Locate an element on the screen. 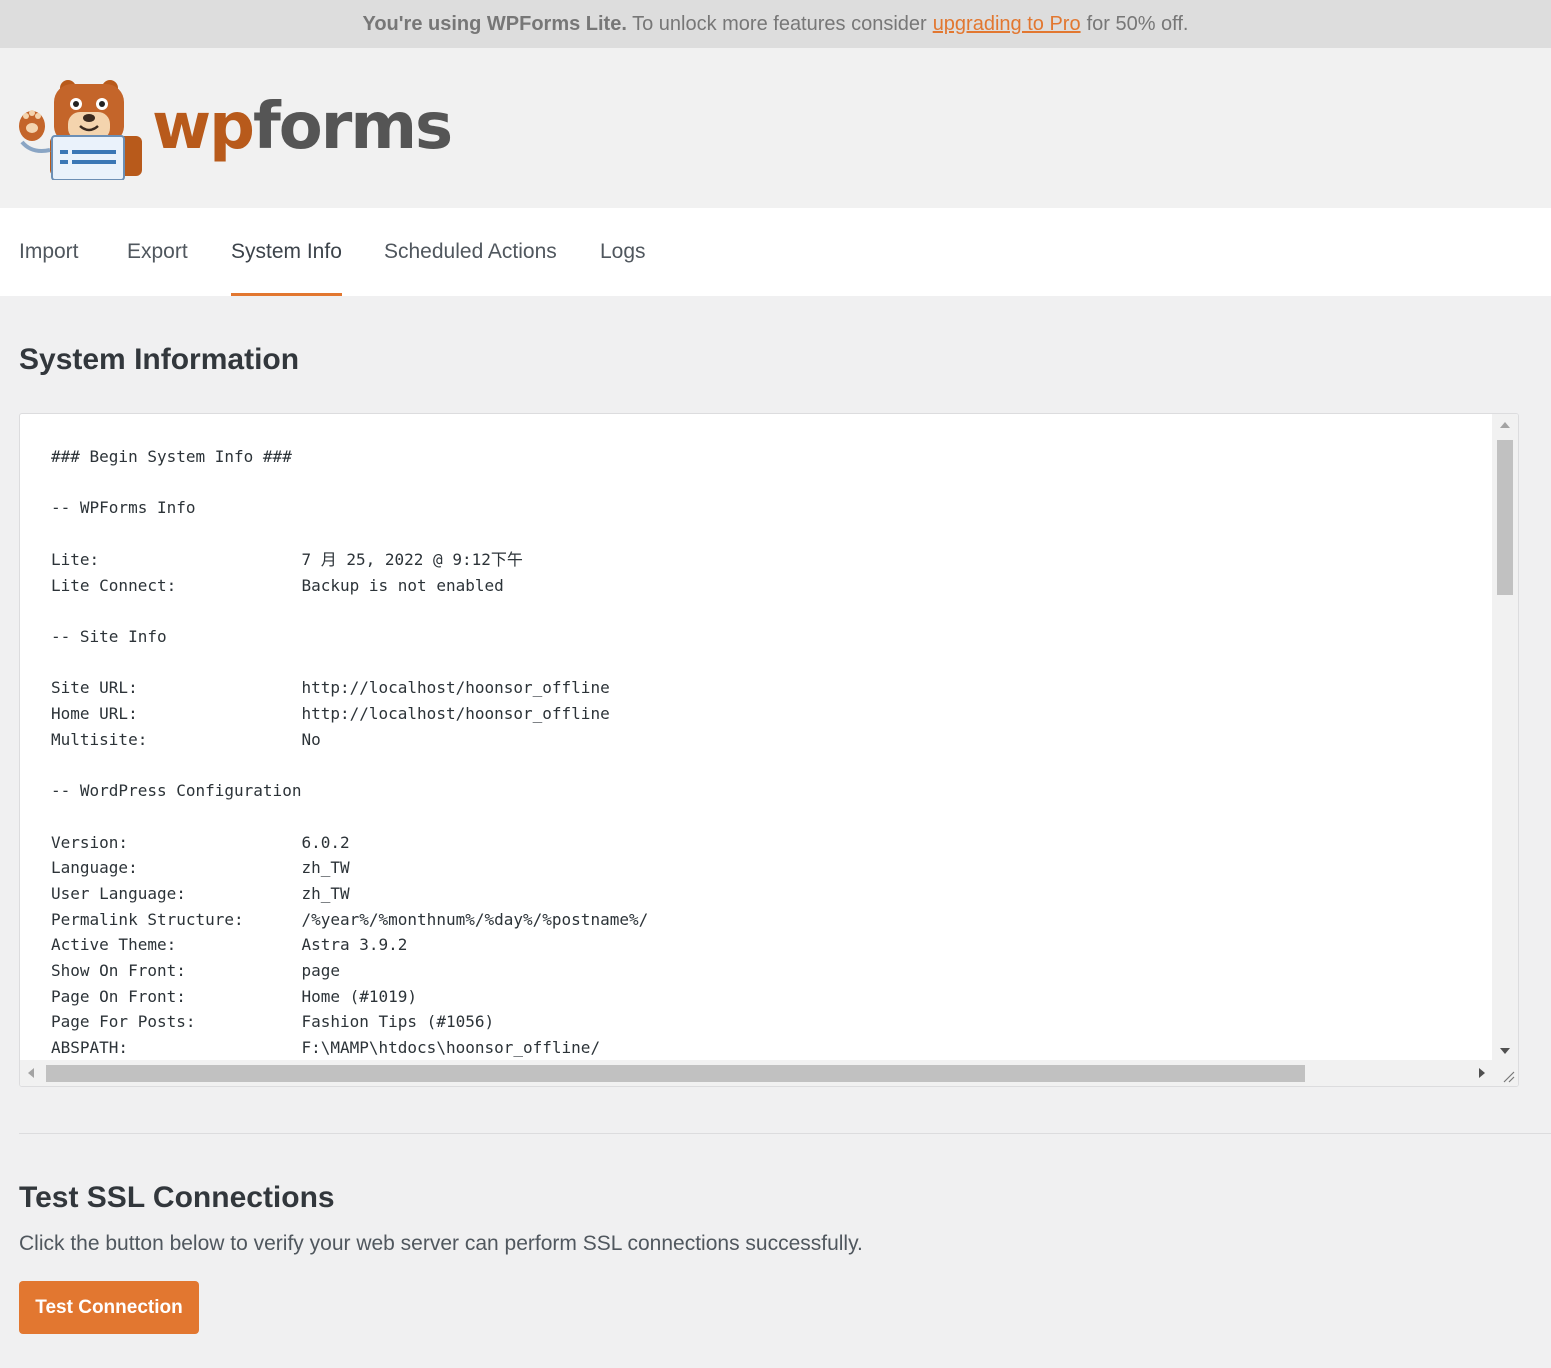  horizontal-scroll-thumb is located at coordinates (675, 1073).